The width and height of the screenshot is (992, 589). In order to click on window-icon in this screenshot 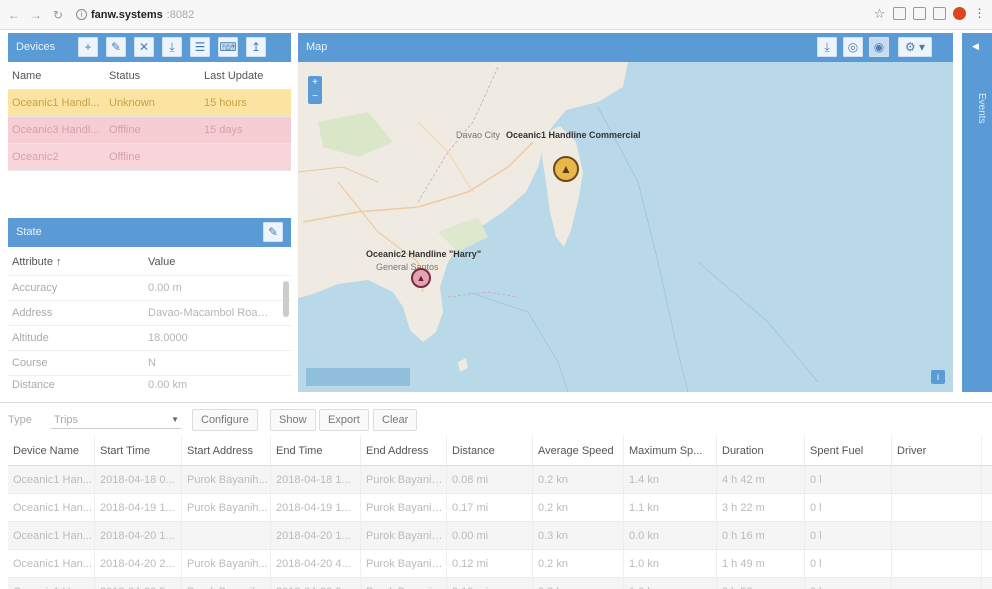, I will do `click(939, 13)`.